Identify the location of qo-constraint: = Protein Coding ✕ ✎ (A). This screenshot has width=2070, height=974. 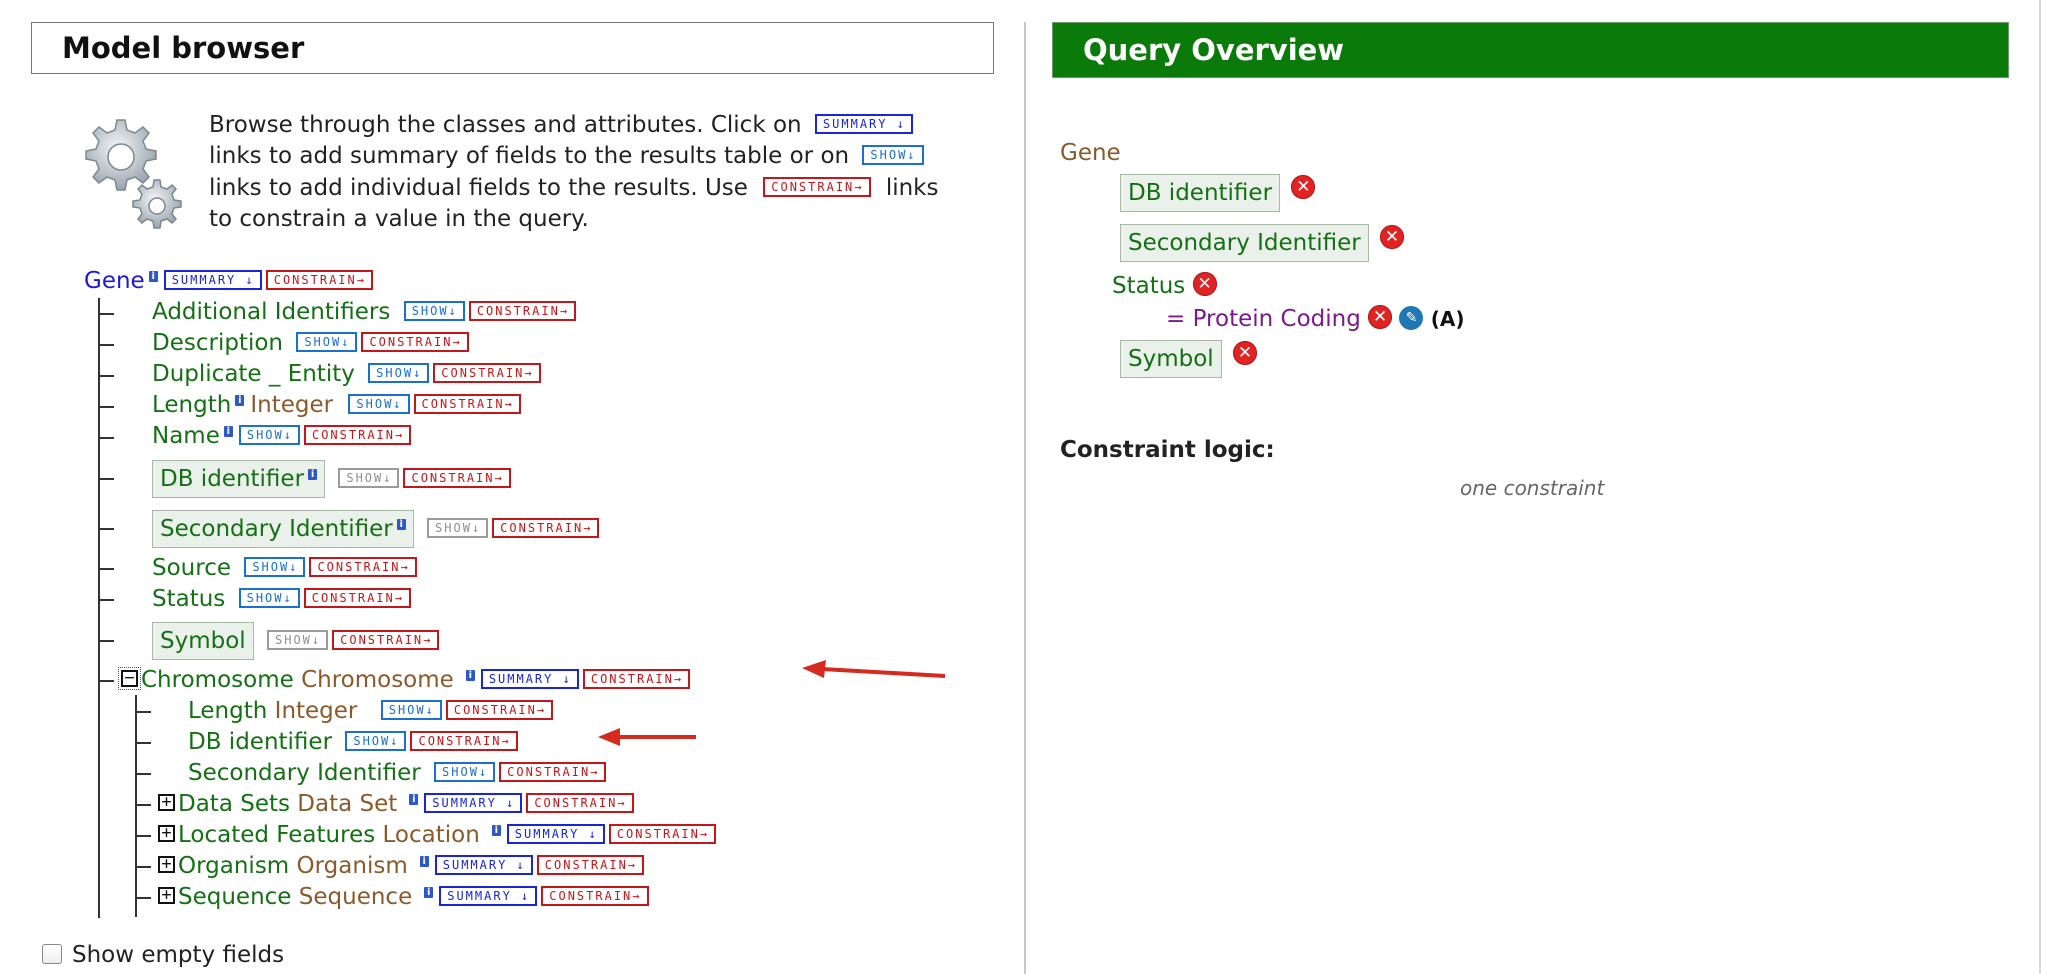
(1315, 319).